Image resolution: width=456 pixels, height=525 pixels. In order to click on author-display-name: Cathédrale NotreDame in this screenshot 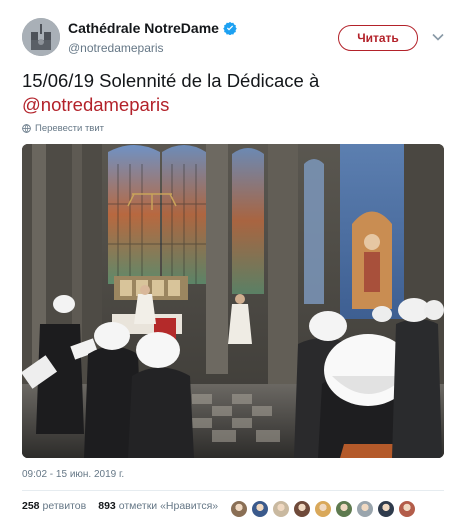, I will do `click(152, 28)`.